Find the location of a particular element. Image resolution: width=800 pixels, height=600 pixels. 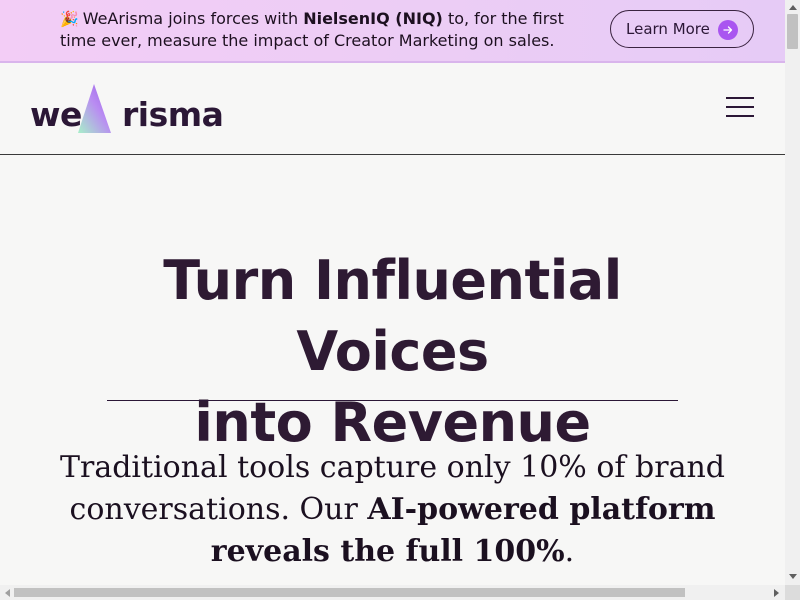

vertical-scroll-thumb is located at coordinates (792, 31).